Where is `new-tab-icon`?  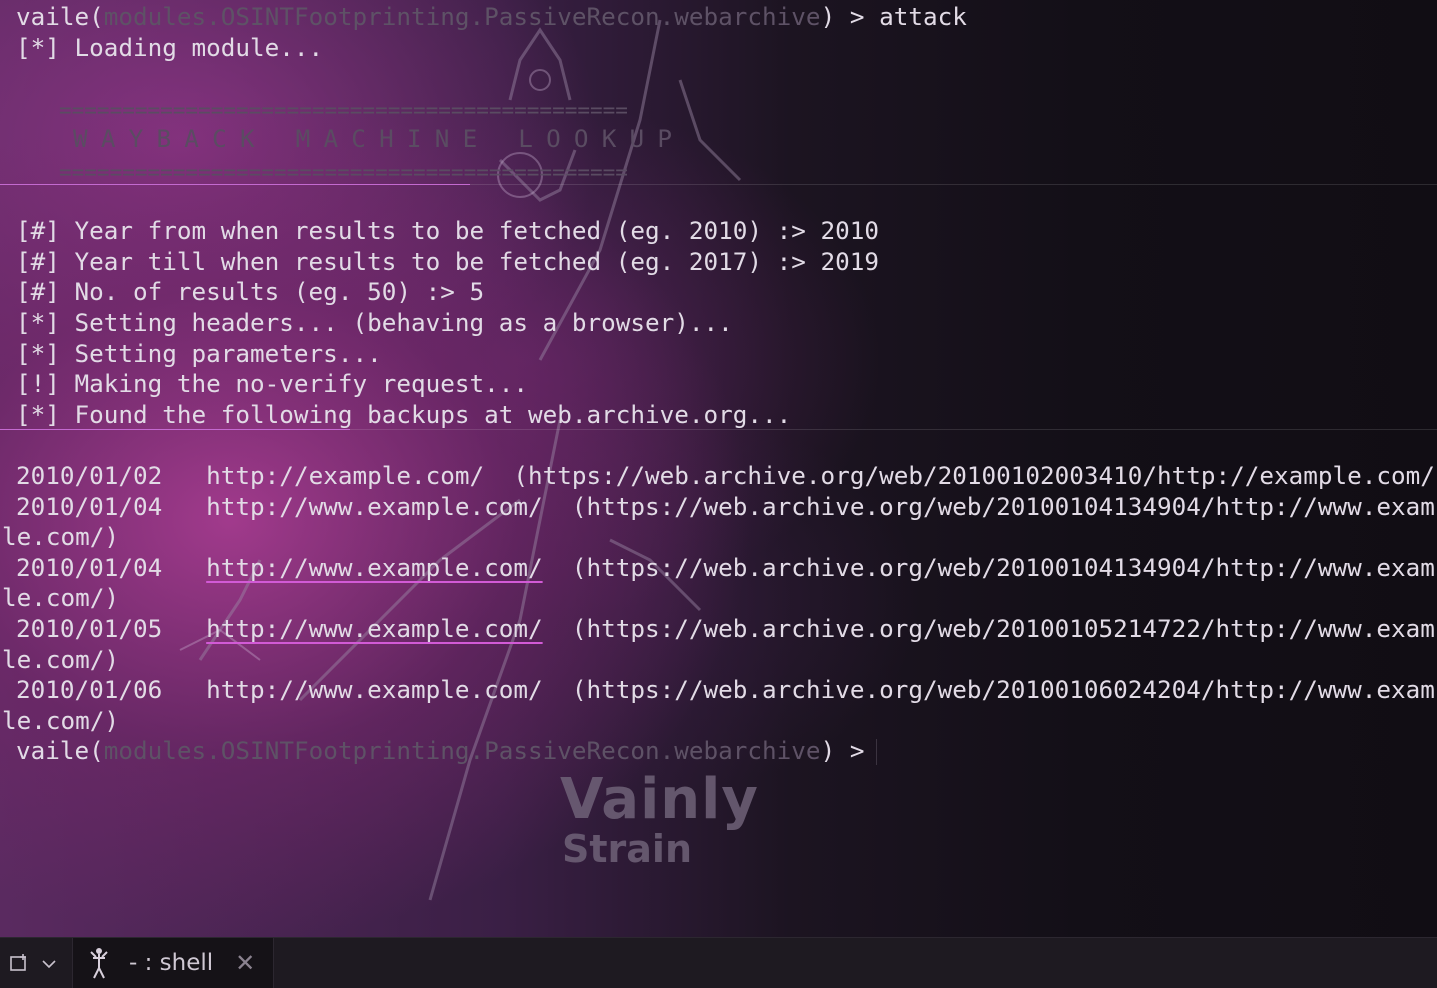 new-tab-icon is located at coordinates (20, 963).